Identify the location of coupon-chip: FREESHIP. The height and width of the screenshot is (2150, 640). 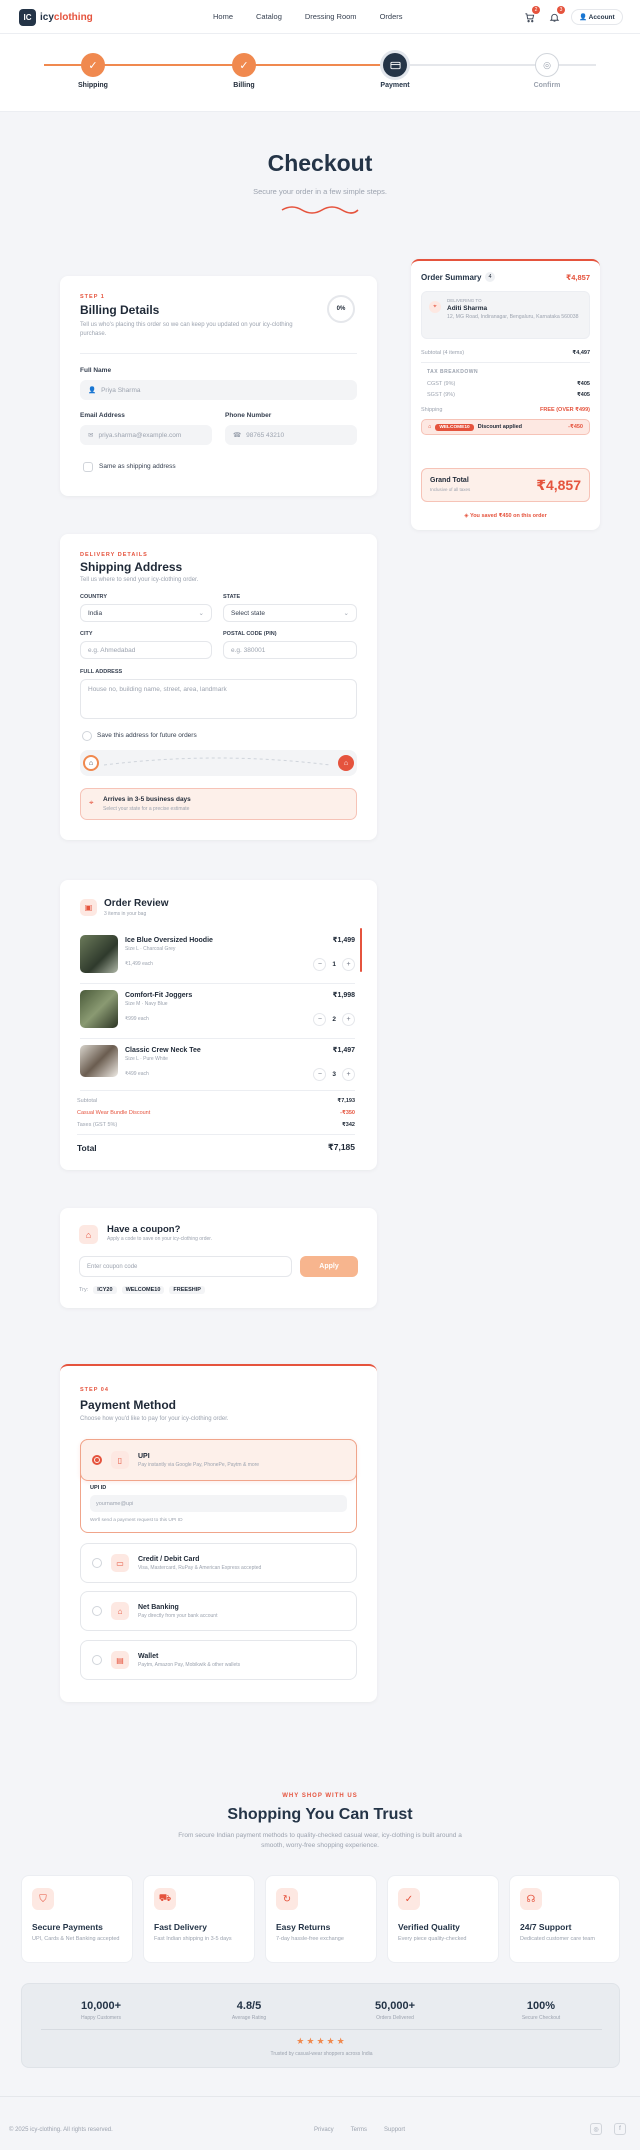
(187, 1290).